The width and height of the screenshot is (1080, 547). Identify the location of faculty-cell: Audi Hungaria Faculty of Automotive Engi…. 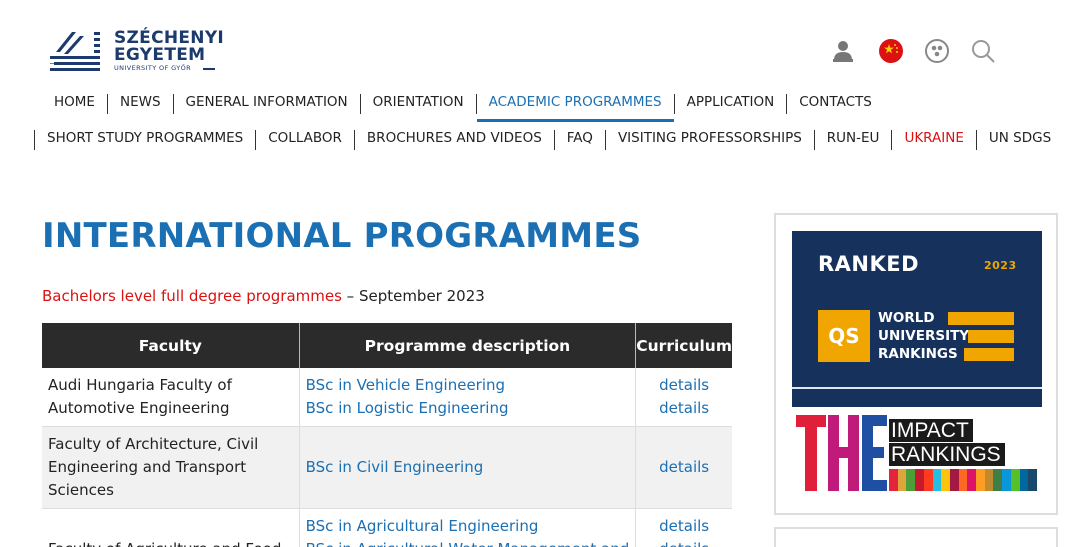
(171, 397).